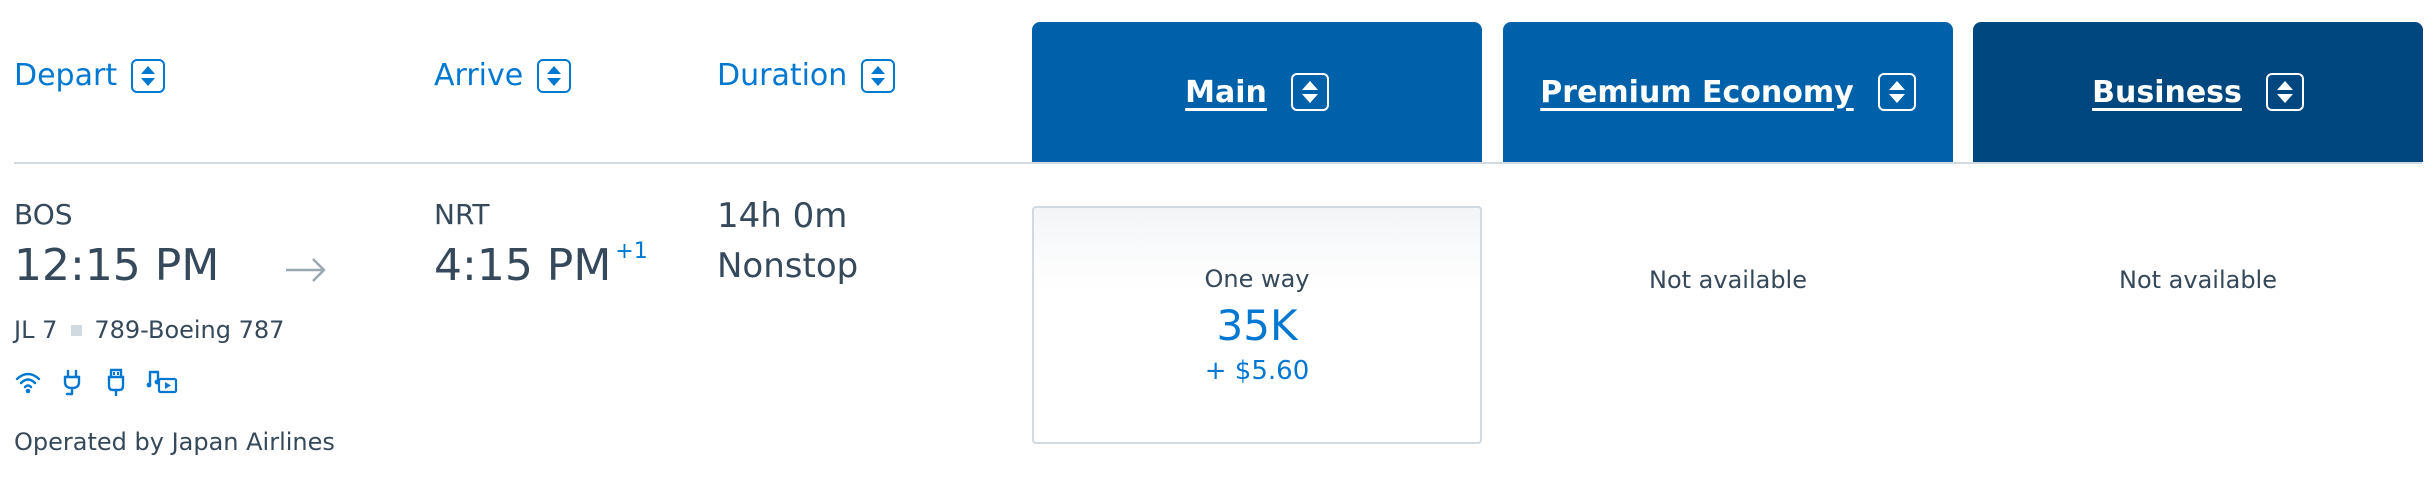 Image resolution: width=2436 pixels, height=484 pixels. Describe the element at coordinates (1218, 163) in the screenshot. I see `header-divider` at that location.